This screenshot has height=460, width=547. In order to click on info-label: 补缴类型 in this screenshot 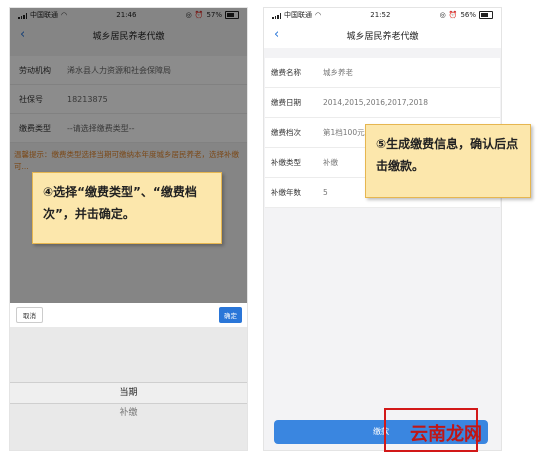, I will do `click(286, 162)`.